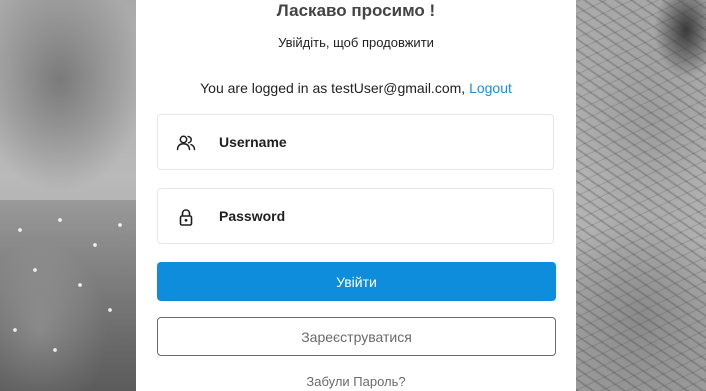  Describe the element at coordinates (490, 88) in the screenshot. I see `logout-link: Logout` at that location.